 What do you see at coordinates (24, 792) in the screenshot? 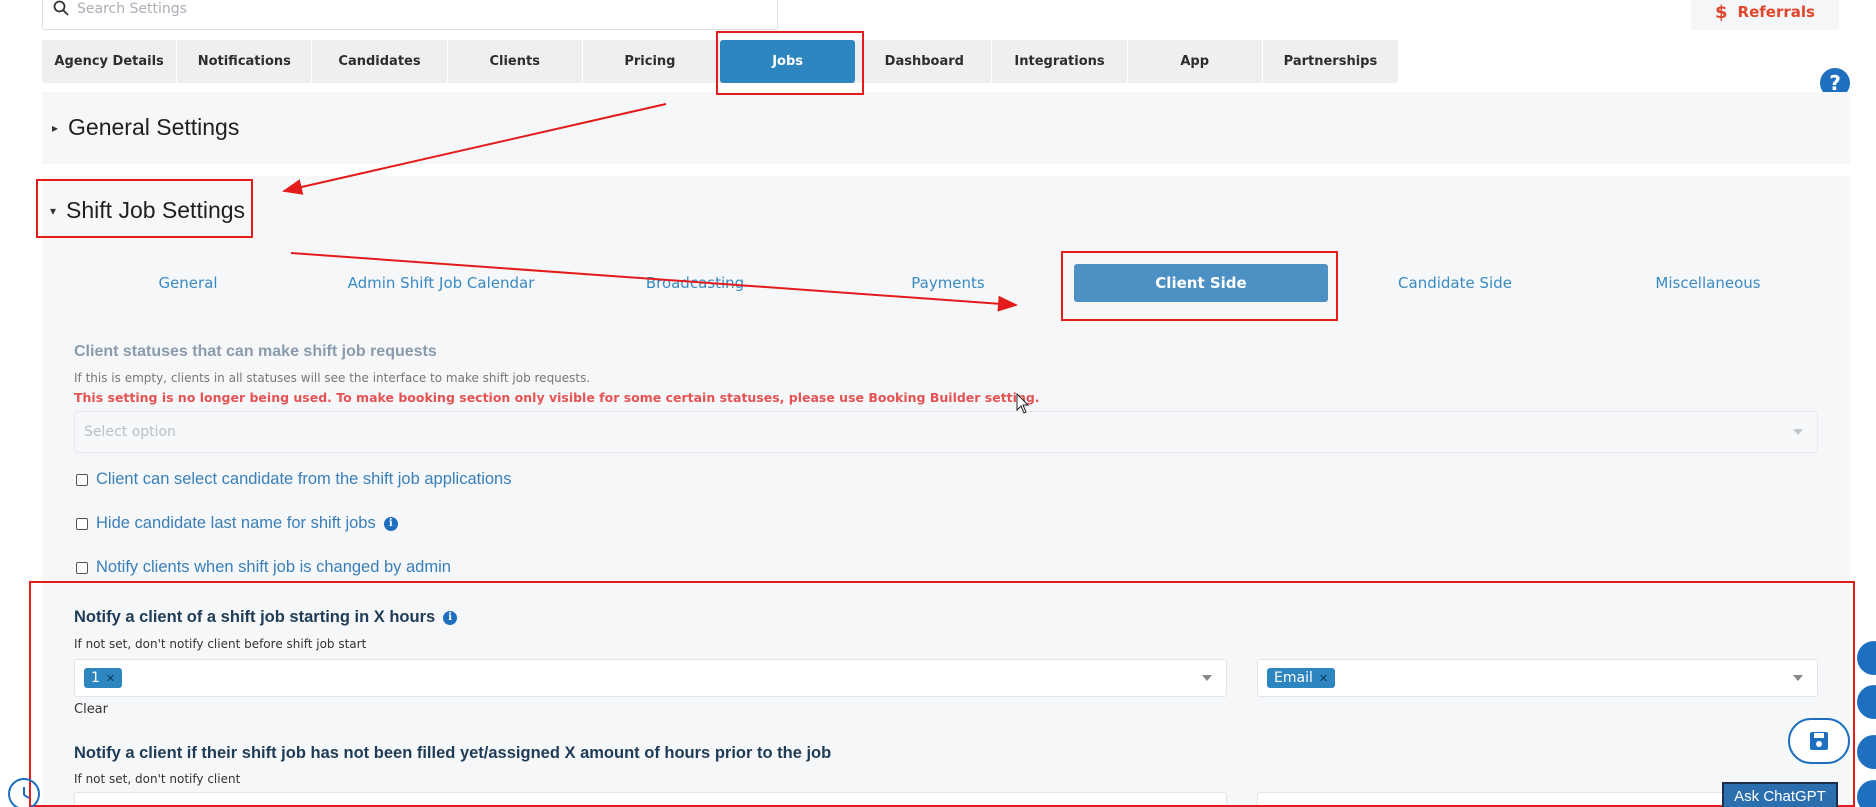
I see `history-icon` at bounding box center [24, 792].